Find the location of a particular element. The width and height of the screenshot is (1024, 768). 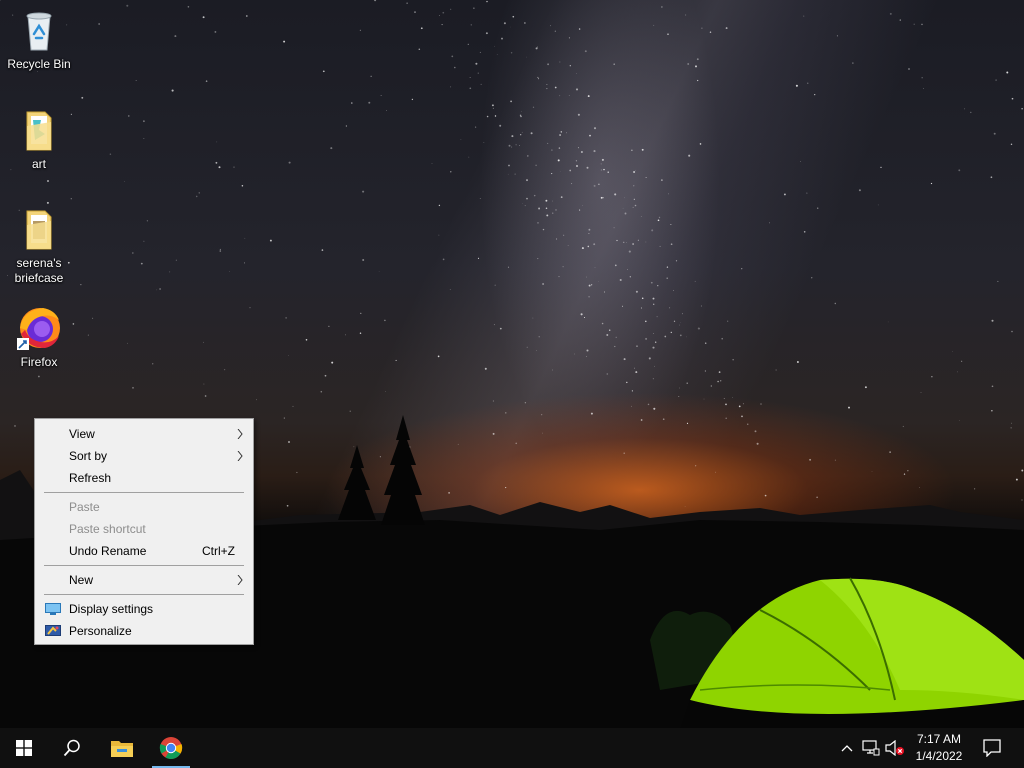

desktop-icon-firefox: Firefox is located at coordinates (39, 337).